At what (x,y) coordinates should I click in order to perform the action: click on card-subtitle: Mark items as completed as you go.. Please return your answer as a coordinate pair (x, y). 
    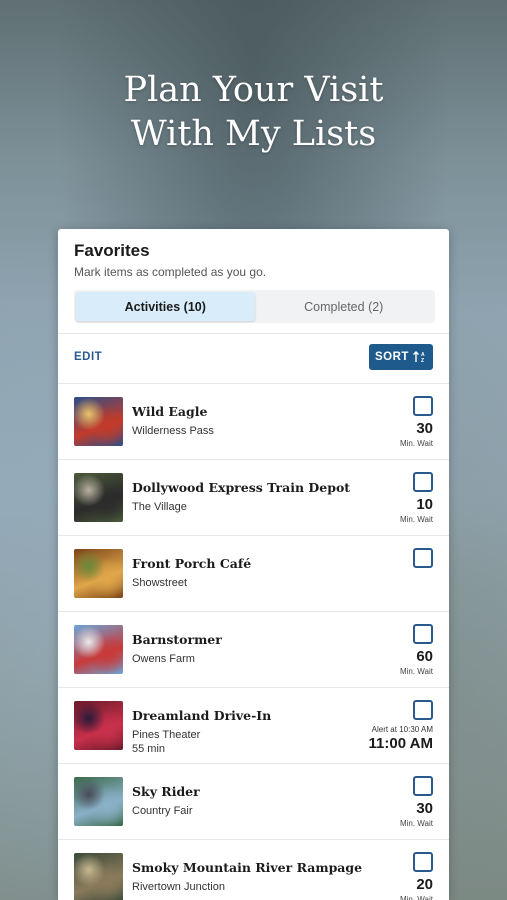
    Looking at the image, I should click on (170, 272).